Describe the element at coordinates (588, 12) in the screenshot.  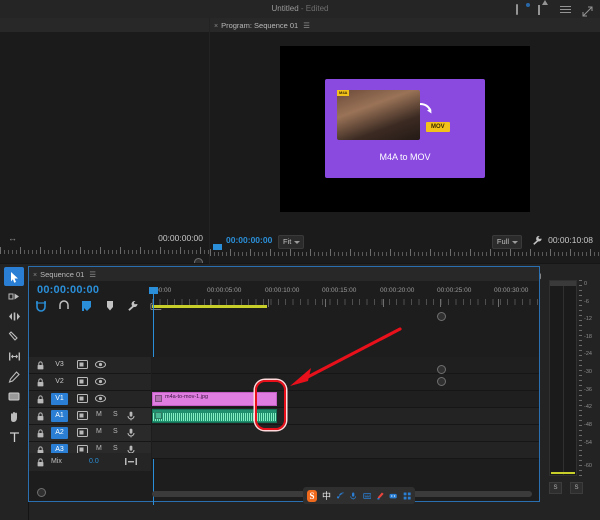
I see `expand-icon` at that location.